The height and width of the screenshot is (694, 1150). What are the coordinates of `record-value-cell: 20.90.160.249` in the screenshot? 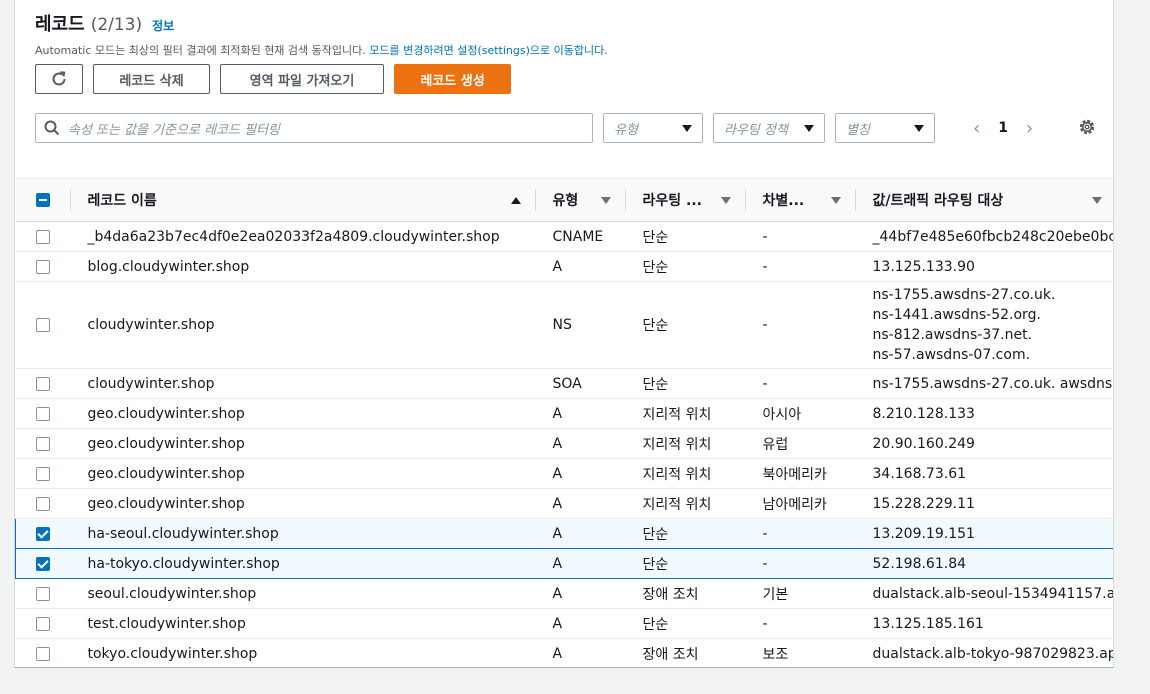 It's located at (983, 443).